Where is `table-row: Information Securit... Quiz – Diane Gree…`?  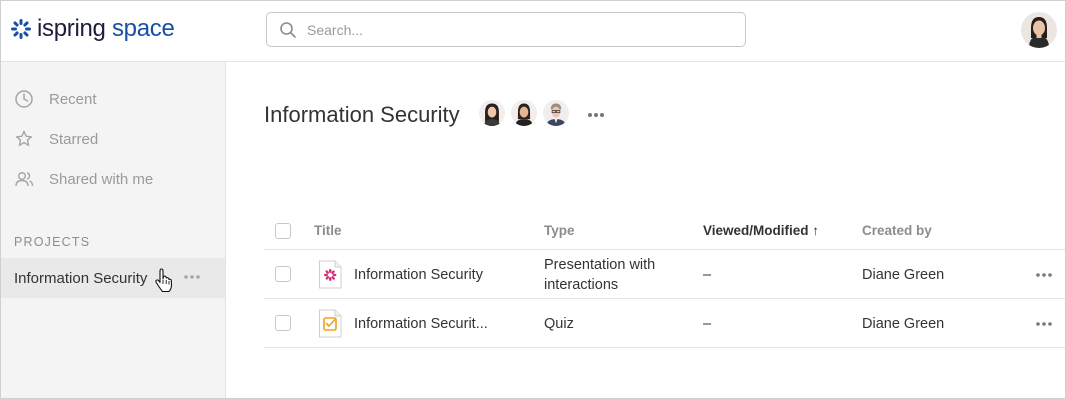 table-row: Information Securit... Quiz – Diane Gree… is located at coordinates (664, 323).